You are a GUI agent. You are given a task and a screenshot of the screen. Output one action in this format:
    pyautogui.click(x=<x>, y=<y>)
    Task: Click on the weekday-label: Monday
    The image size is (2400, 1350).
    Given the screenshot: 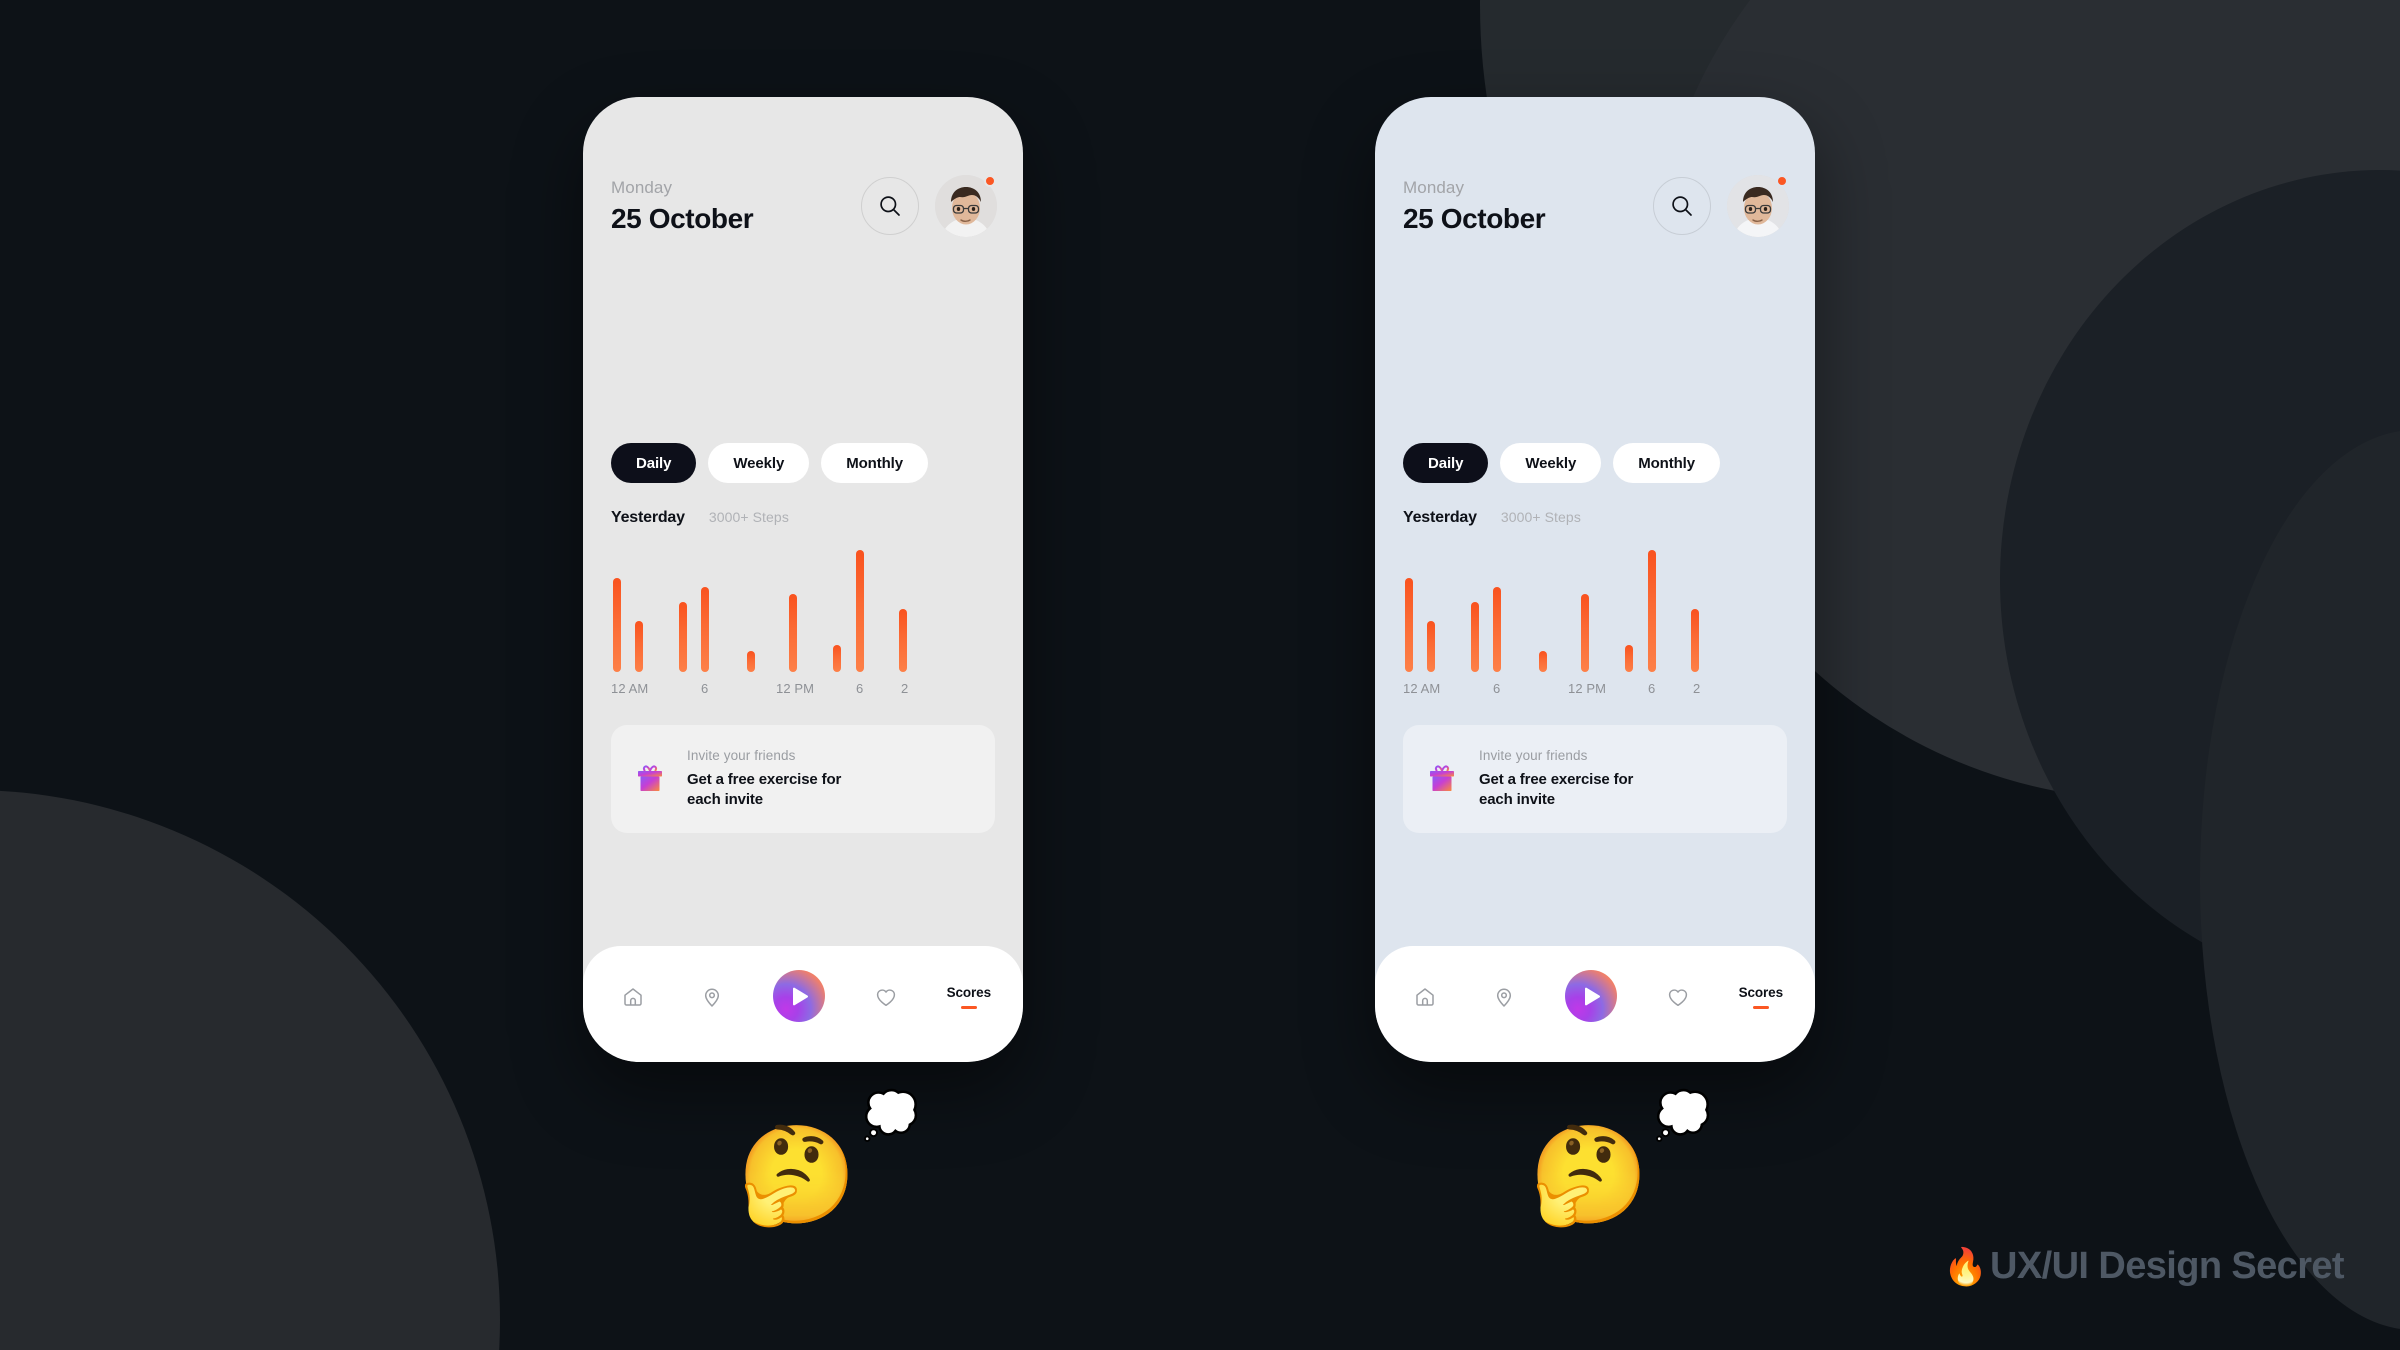 What is the action you would take?
    pyautogui.click(x=1434, y=187)
    